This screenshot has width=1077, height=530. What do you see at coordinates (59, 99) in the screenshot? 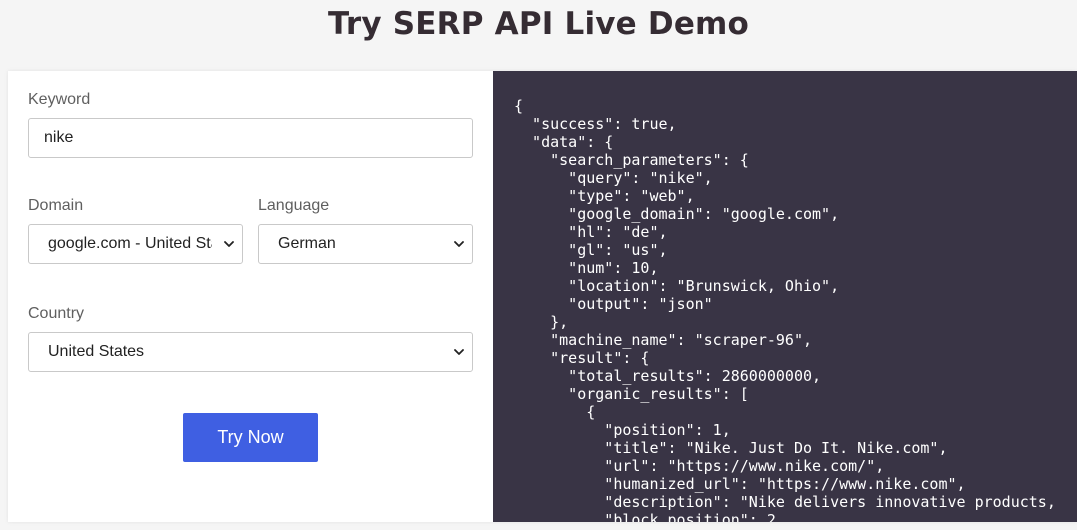
I see `keyword-label: Keyword` at bounding box center [59, 99].